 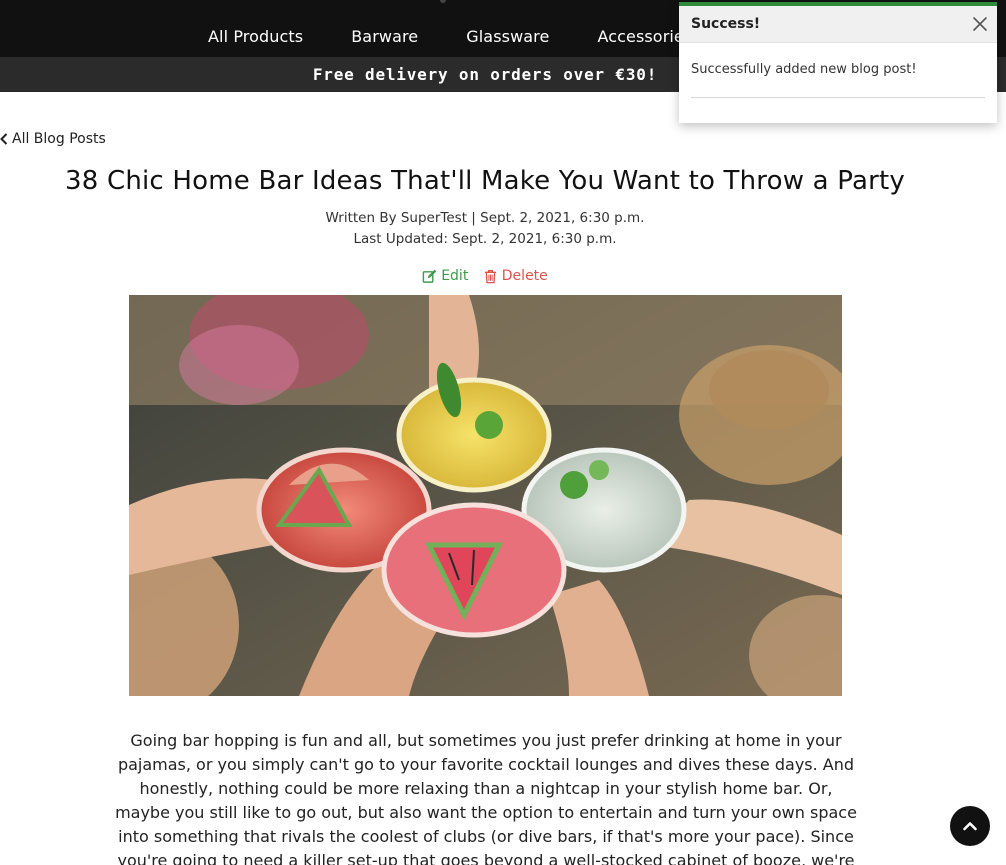 I want to click on scroll-to-top-button, so click(x=970, y=826).